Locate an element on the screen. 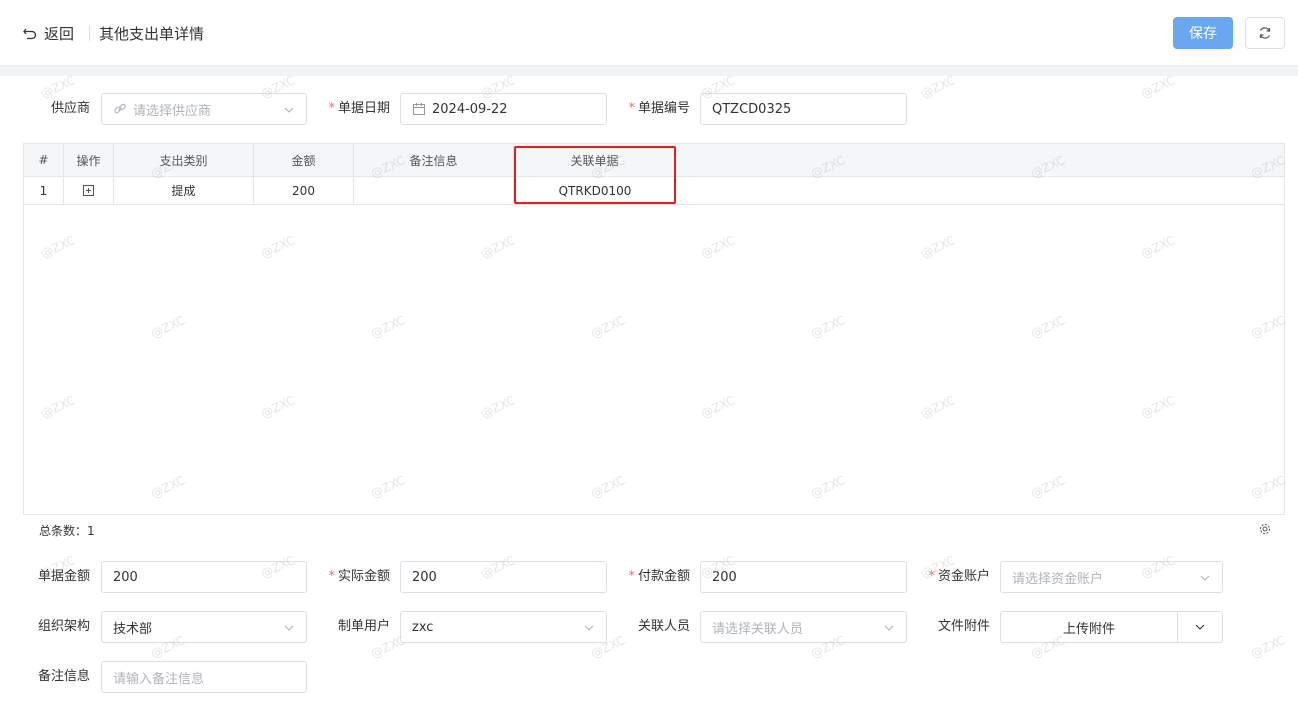  row-remark is located at coordinates (434, 190).